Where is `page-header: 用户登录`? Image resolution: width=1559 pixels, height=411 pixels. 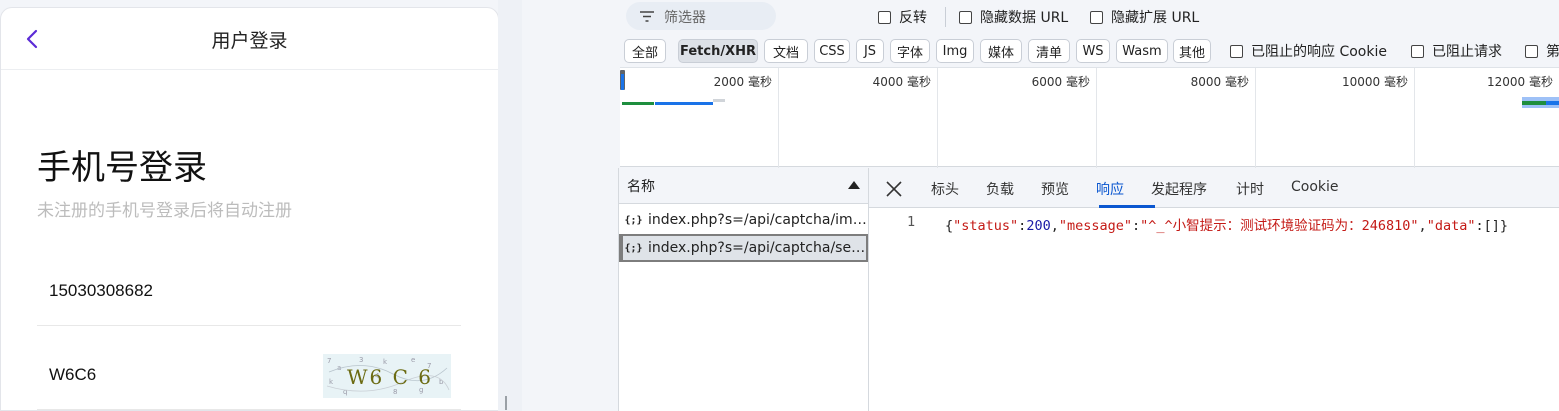 page-header: 用户登录 is located at coordinates (249, 39).